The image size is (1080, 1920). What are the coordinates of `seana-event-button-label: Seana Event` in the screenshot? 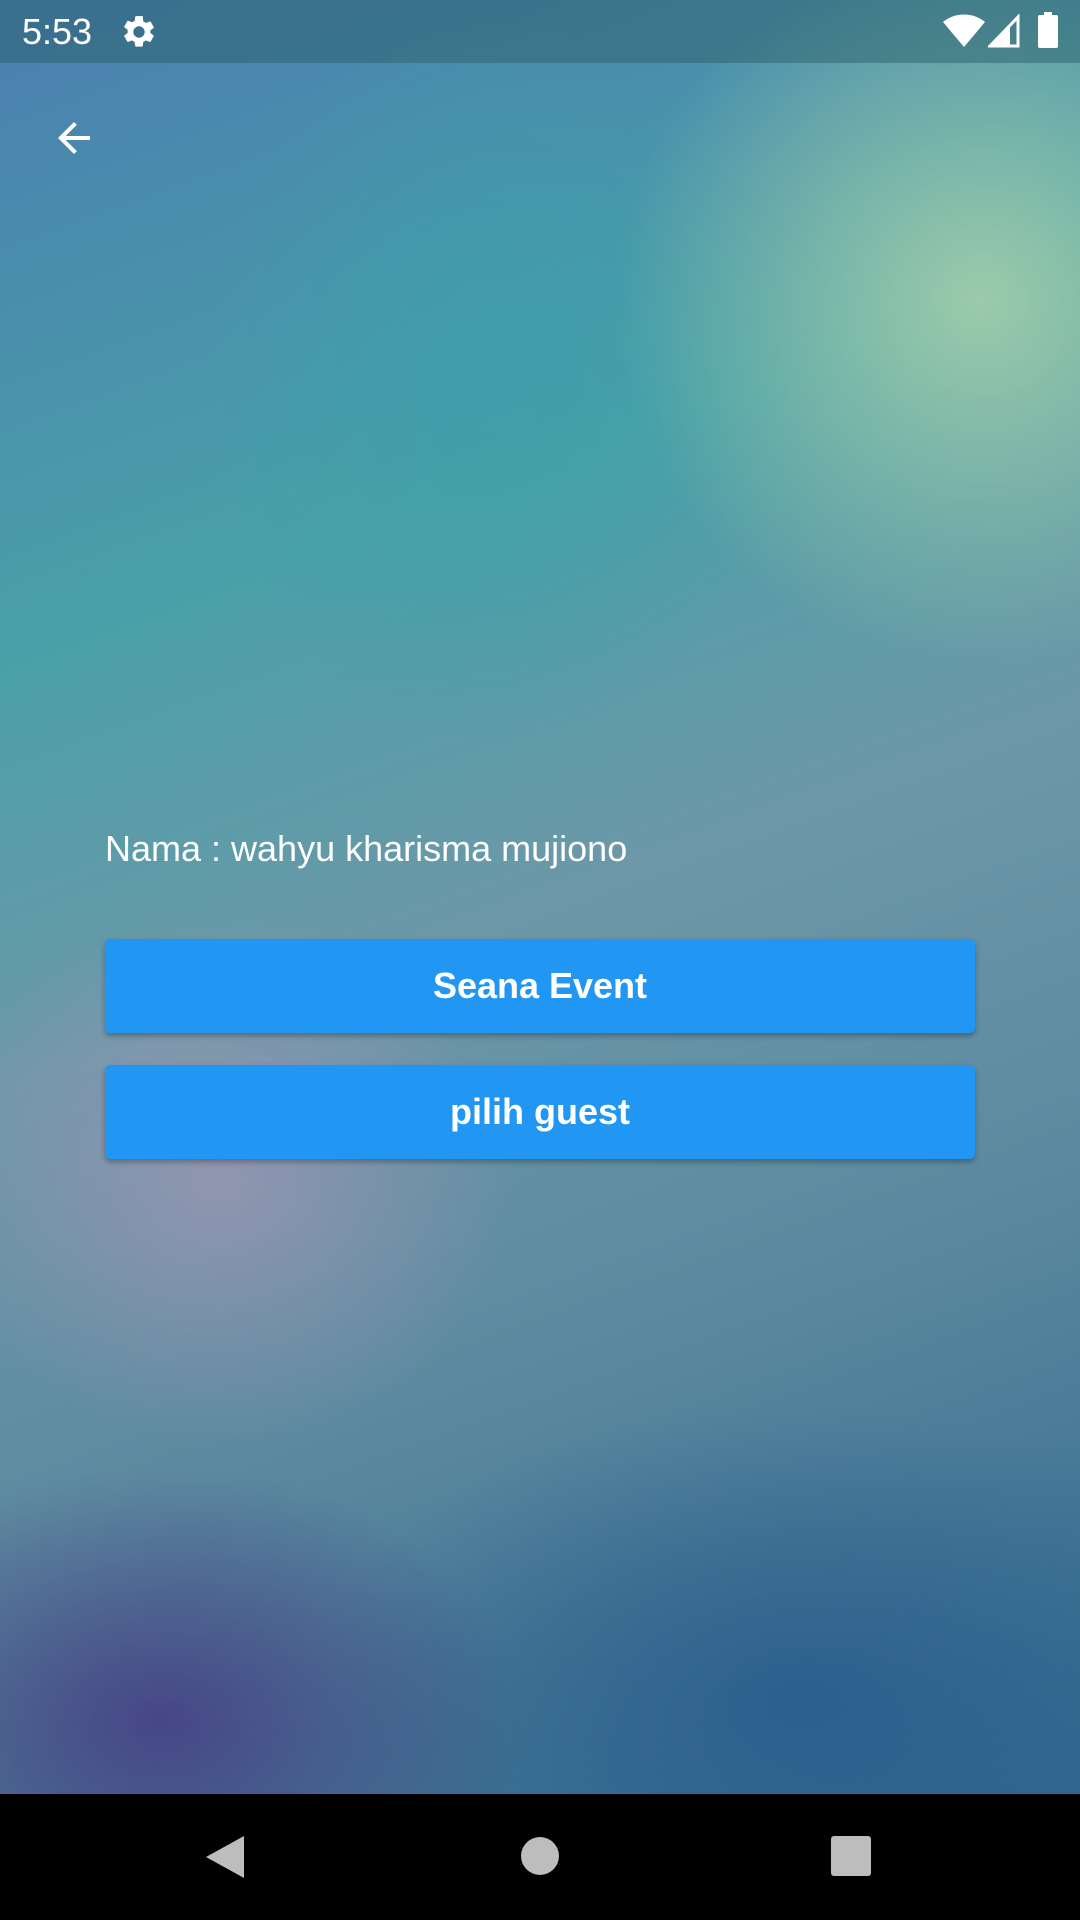 It's located at (540, 985).